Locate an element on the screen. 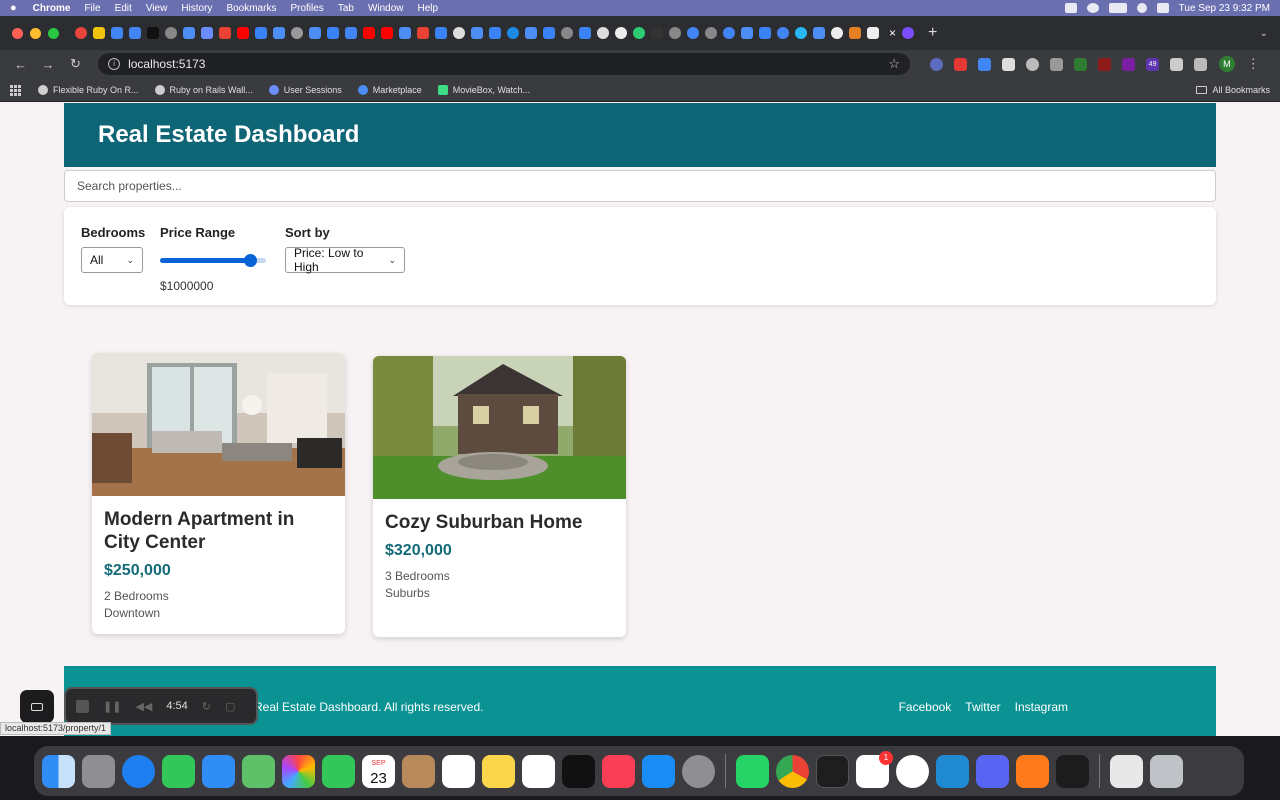  control-center-icon is located at coordinates (1162, 8).